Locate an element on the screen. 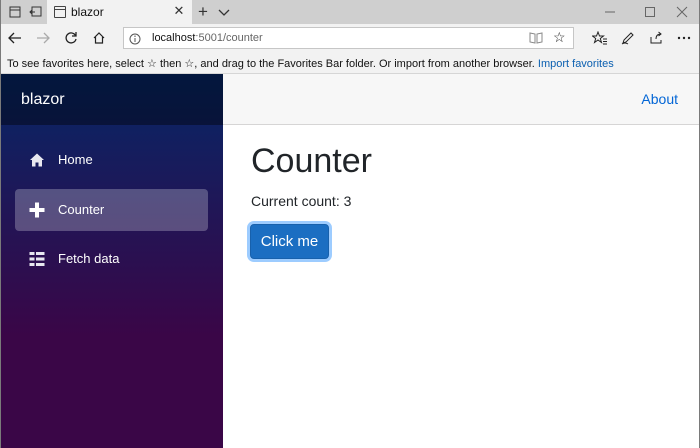  browser-titlebar: blazor ✕ + is located at coordinates (350, 12).